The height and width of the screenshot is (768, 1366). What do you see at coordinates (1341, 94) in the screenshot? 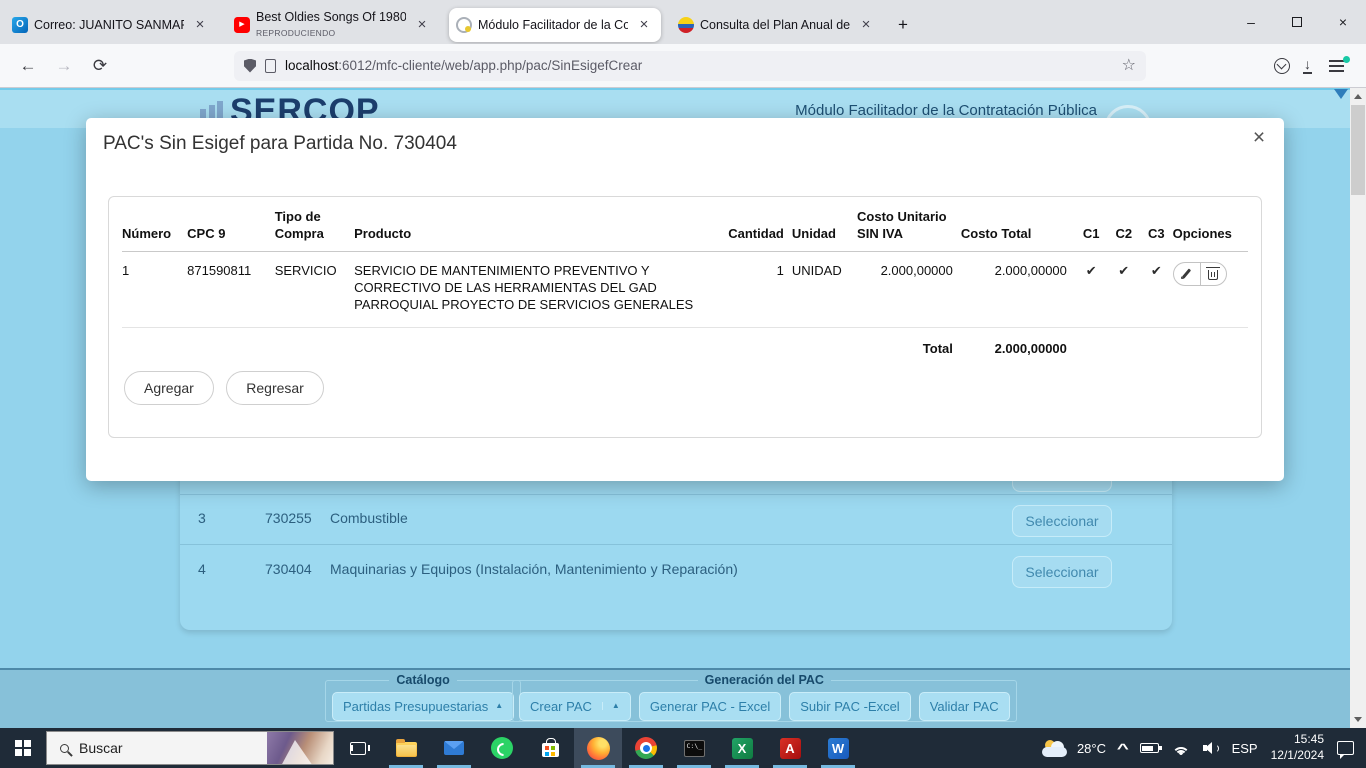
I see `scroll-top-triangle-icon` at bounding box center [1341, 94].